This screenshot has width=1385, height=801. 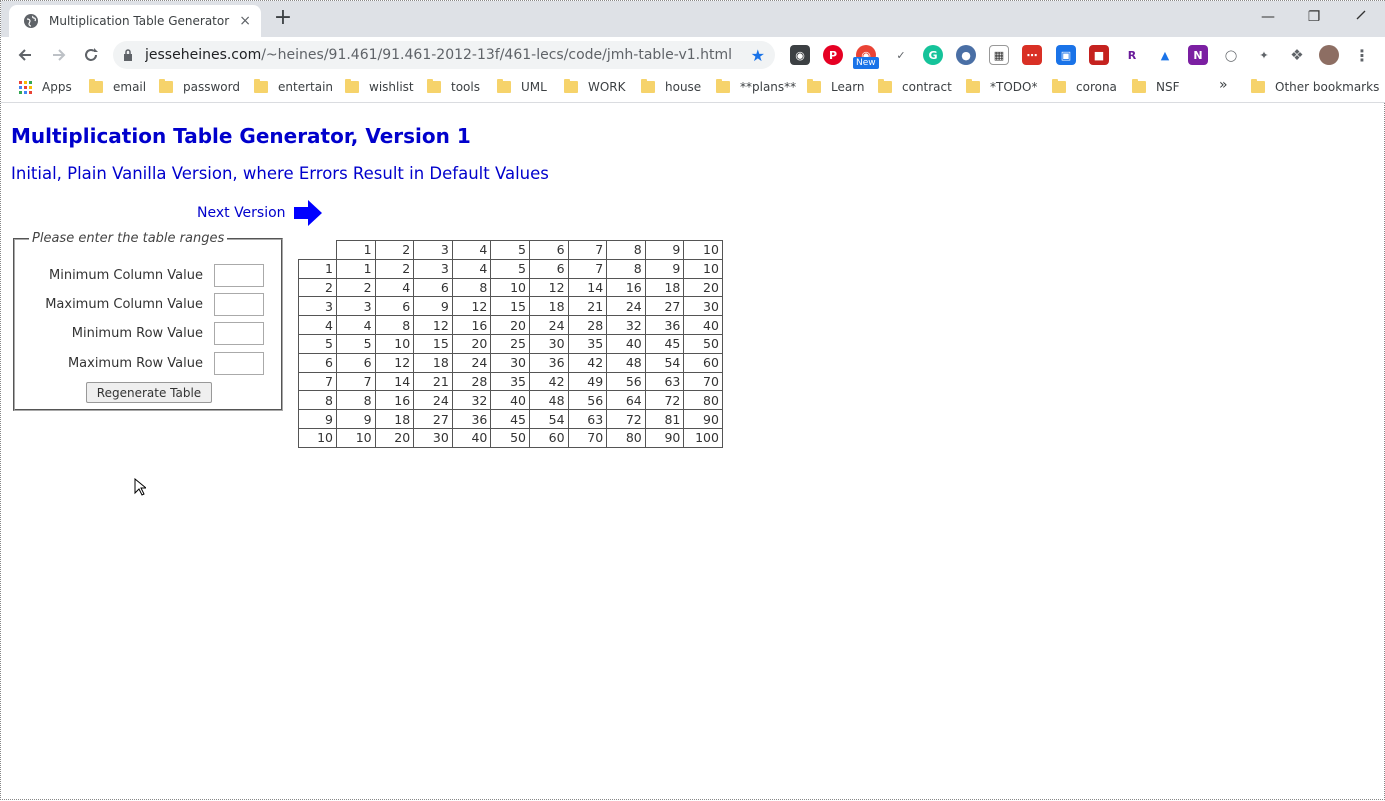 I want to click on bookmark-contract: contract, so click(x=915, y=86).